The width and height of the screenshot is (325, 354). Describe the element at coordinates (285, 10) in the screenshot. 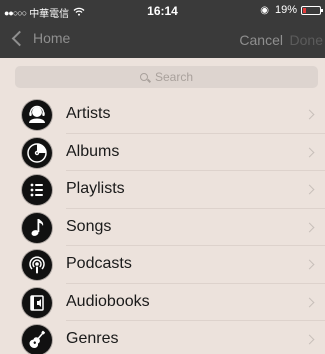

I see `battery-percent: 19%` at that location.